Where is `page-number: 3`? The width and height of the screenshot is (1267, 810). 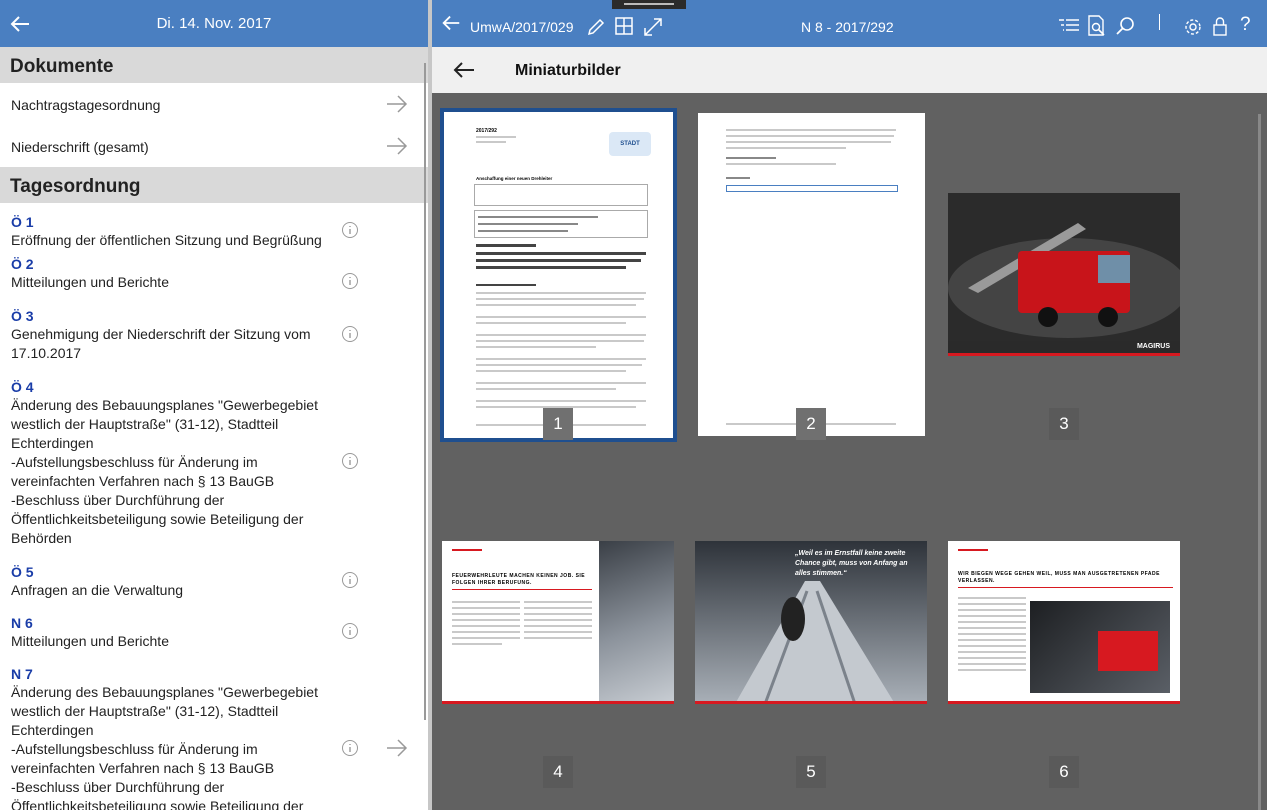
page-number: 3 is located at coordinates (1064, 424).